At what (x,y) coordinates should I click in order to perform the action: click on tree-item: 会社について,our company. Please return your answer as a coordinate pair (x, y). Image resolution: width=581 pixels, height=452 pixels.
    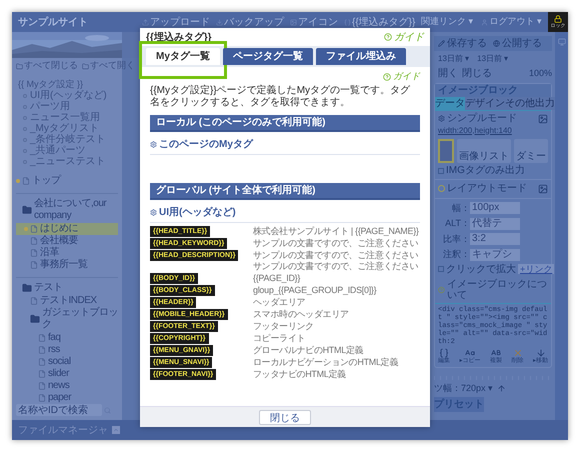
    Looking at the image, I should click on (76, 210).